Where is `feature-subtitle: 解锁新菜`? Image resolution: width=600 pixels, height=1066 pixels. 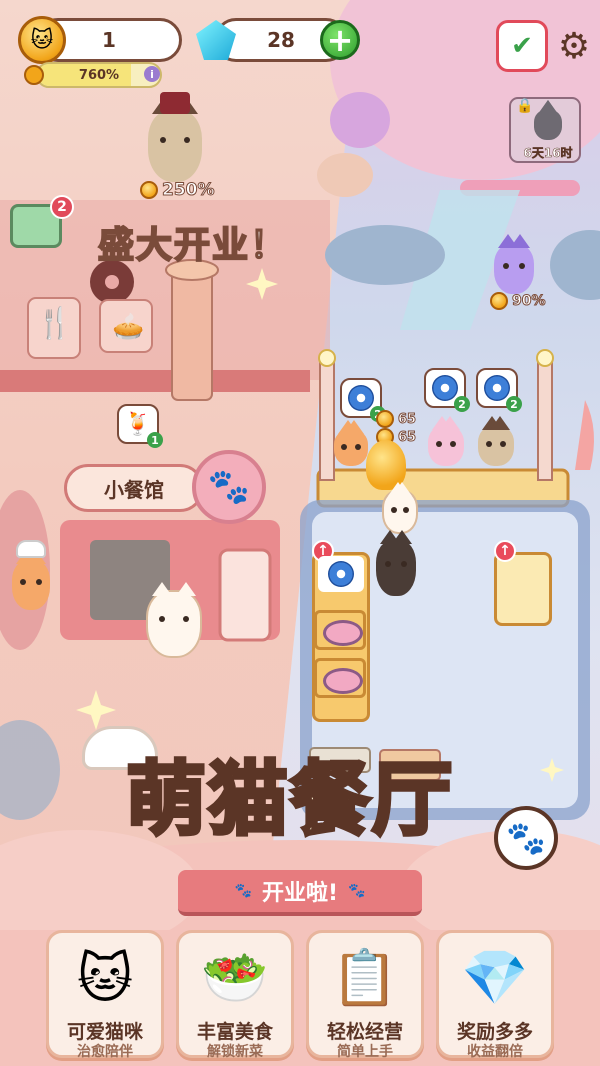
feature-subtitle: 解锁新菜 is located at coordinates (235, 1052).